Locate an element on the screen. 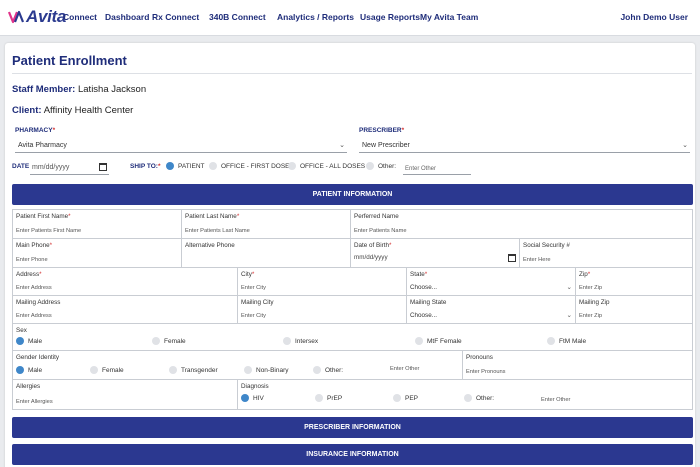 This screenshot has width=700, height=467. nav-connect: Connect is located at coordinates (80, 17).